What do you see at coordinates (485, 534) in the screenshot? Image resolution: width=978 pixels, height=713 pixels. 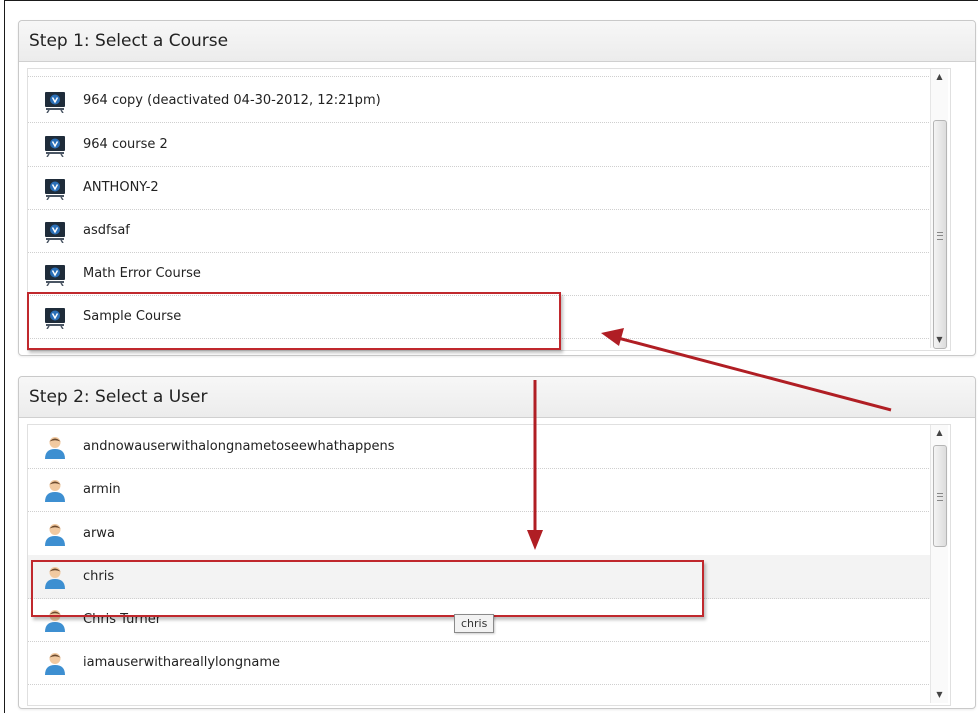 I see `user-list-item: arwa` at bounding box center [485, 534].